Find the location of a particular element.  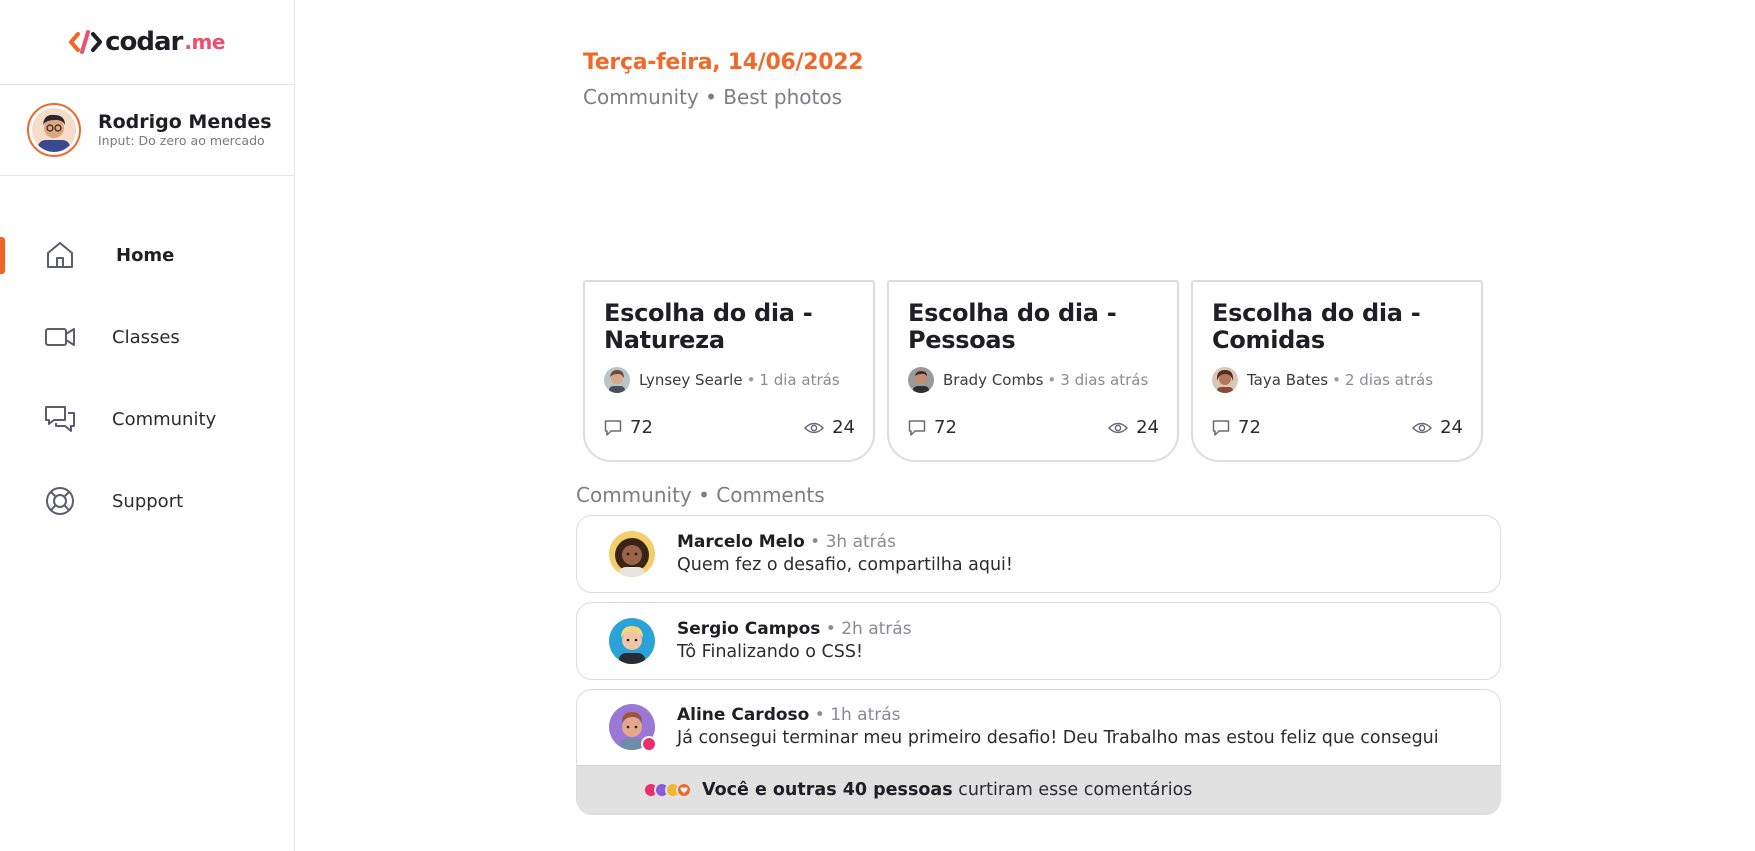

home-icon is located at coordinates (60, 255).